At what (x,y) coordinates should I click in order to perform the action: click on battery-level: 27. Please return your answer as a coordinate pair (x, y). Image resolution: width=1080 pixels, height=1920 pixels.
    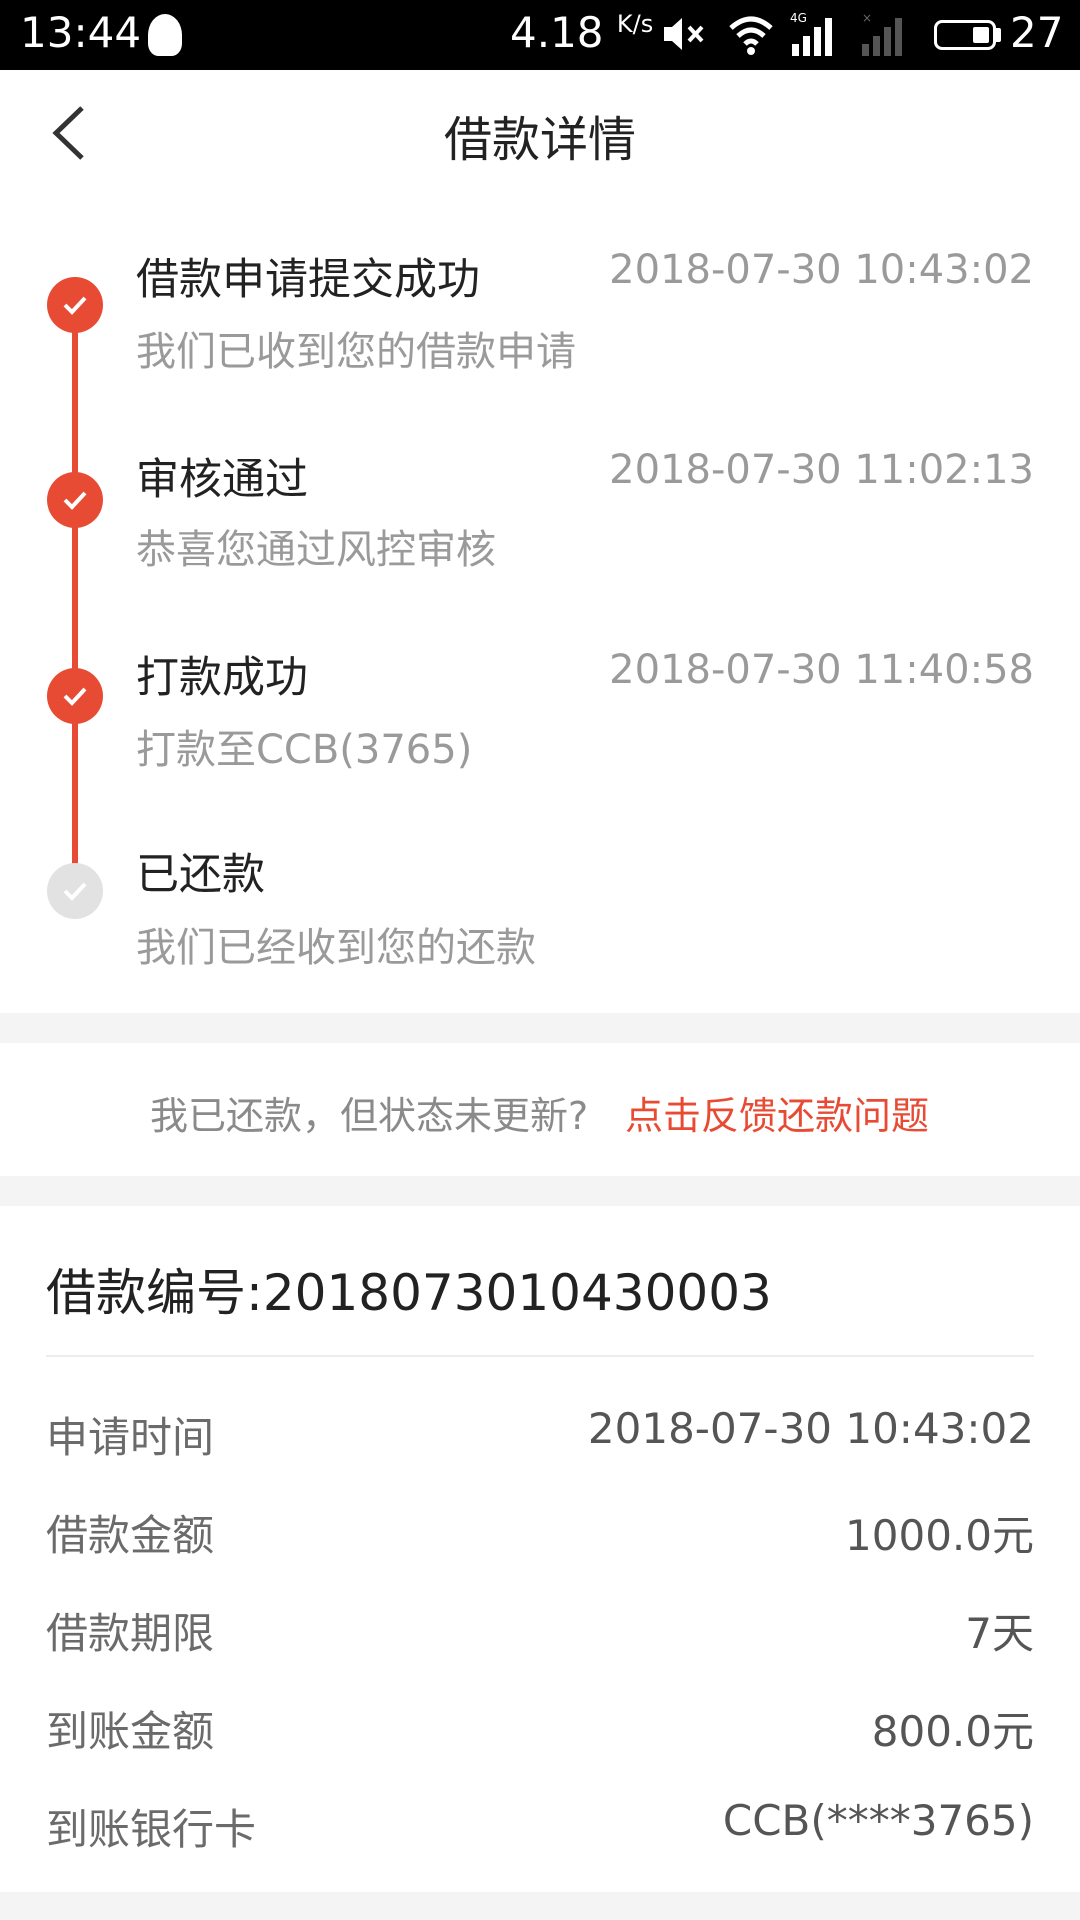
    Looking at the image, I should click on (1037, 32).